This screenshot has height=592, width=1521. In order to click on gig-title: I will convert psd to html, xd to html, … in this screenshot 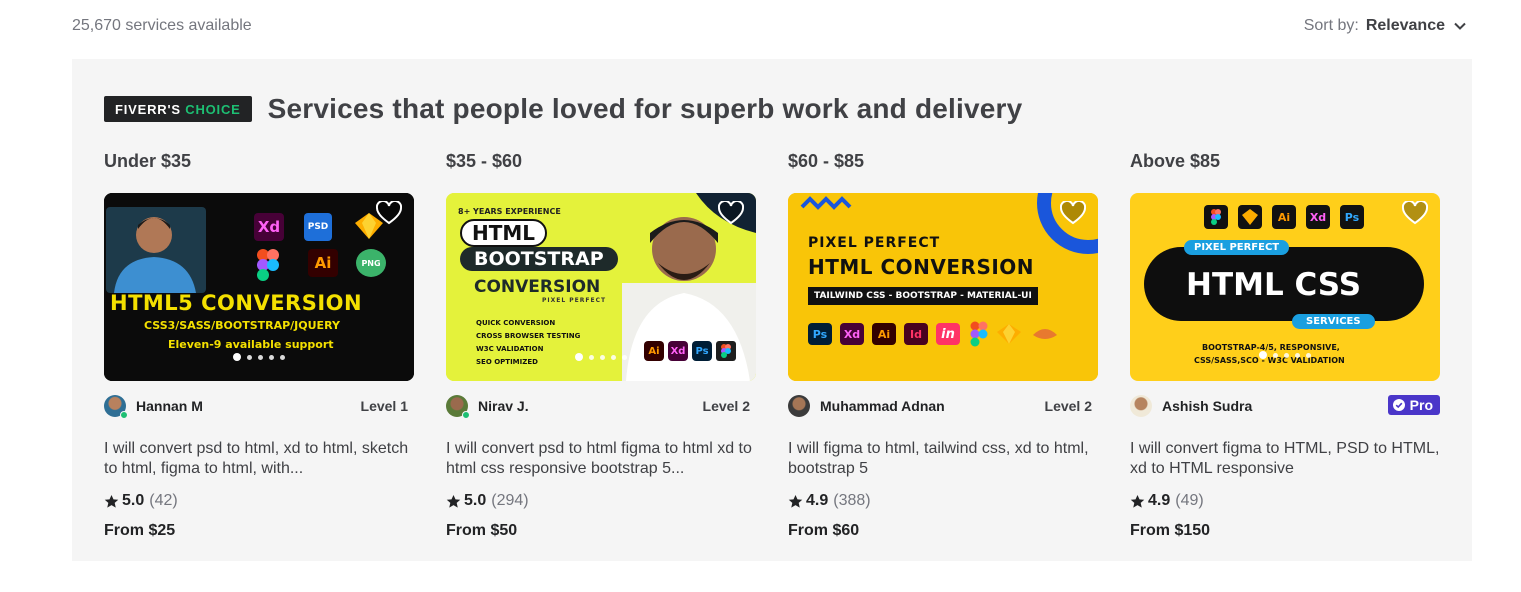, I will do `click(259, 459)`.